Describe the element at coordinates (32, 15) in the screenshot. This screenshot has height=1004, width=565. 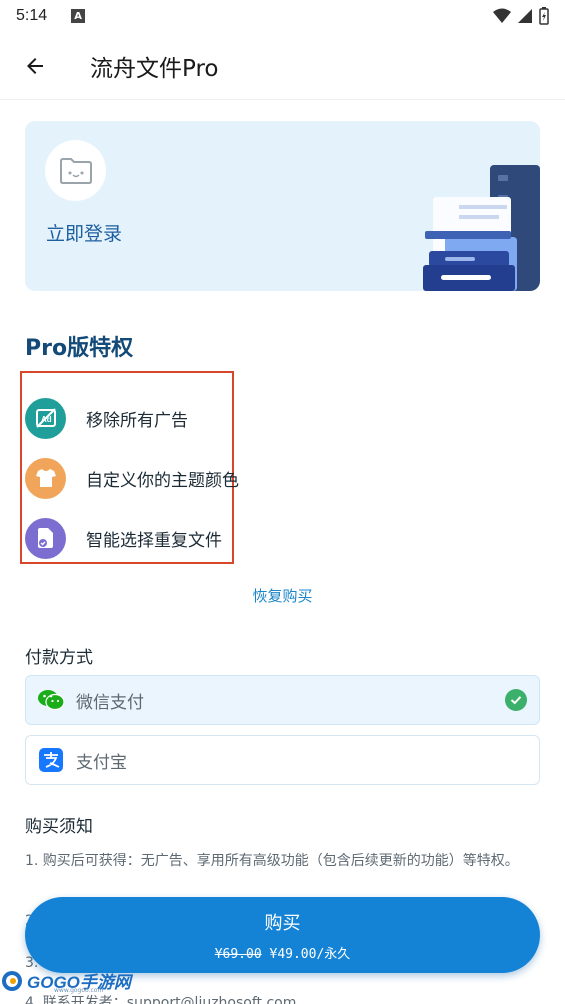
I see `status-time: 5:14` at that location.